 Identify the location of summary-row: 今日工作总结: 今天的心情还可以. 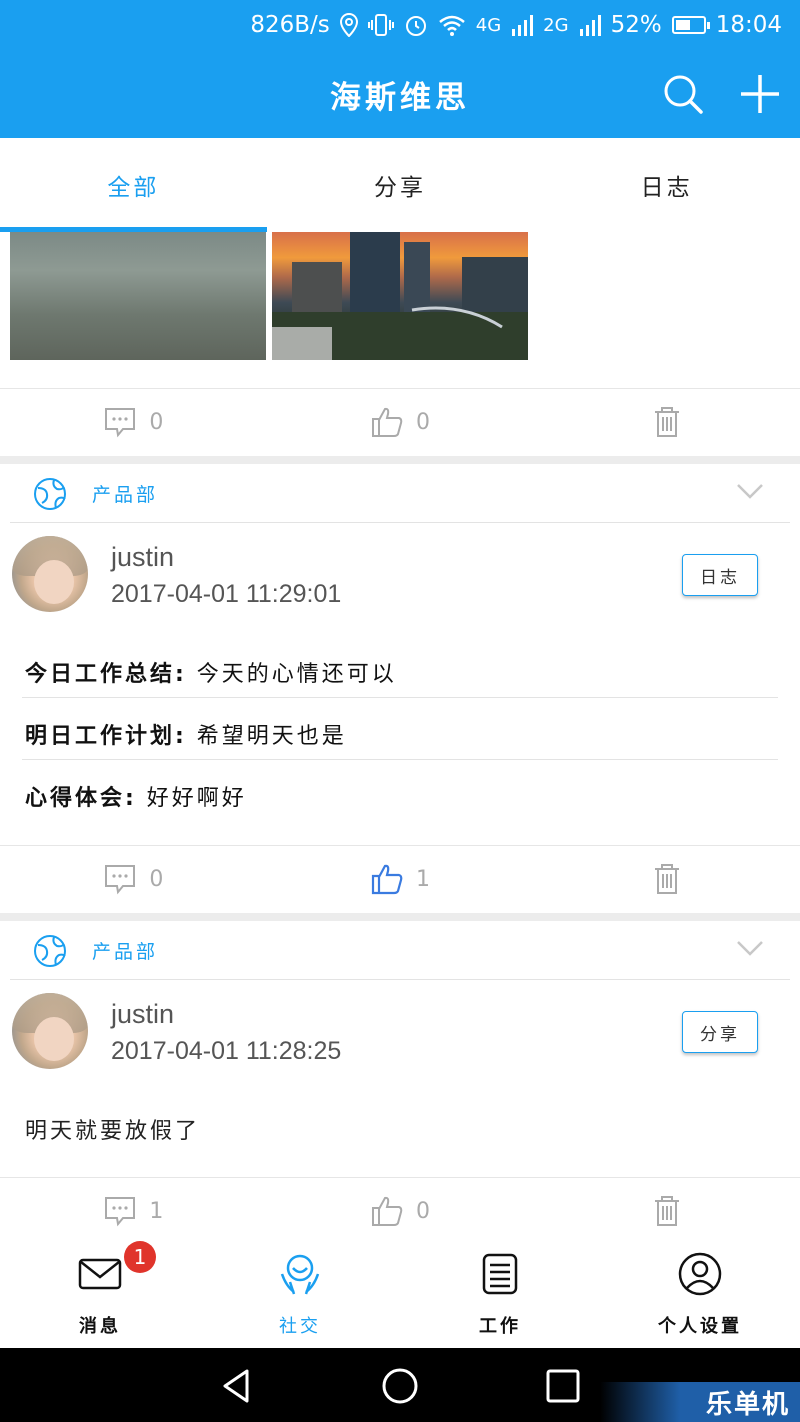
(211, 672).